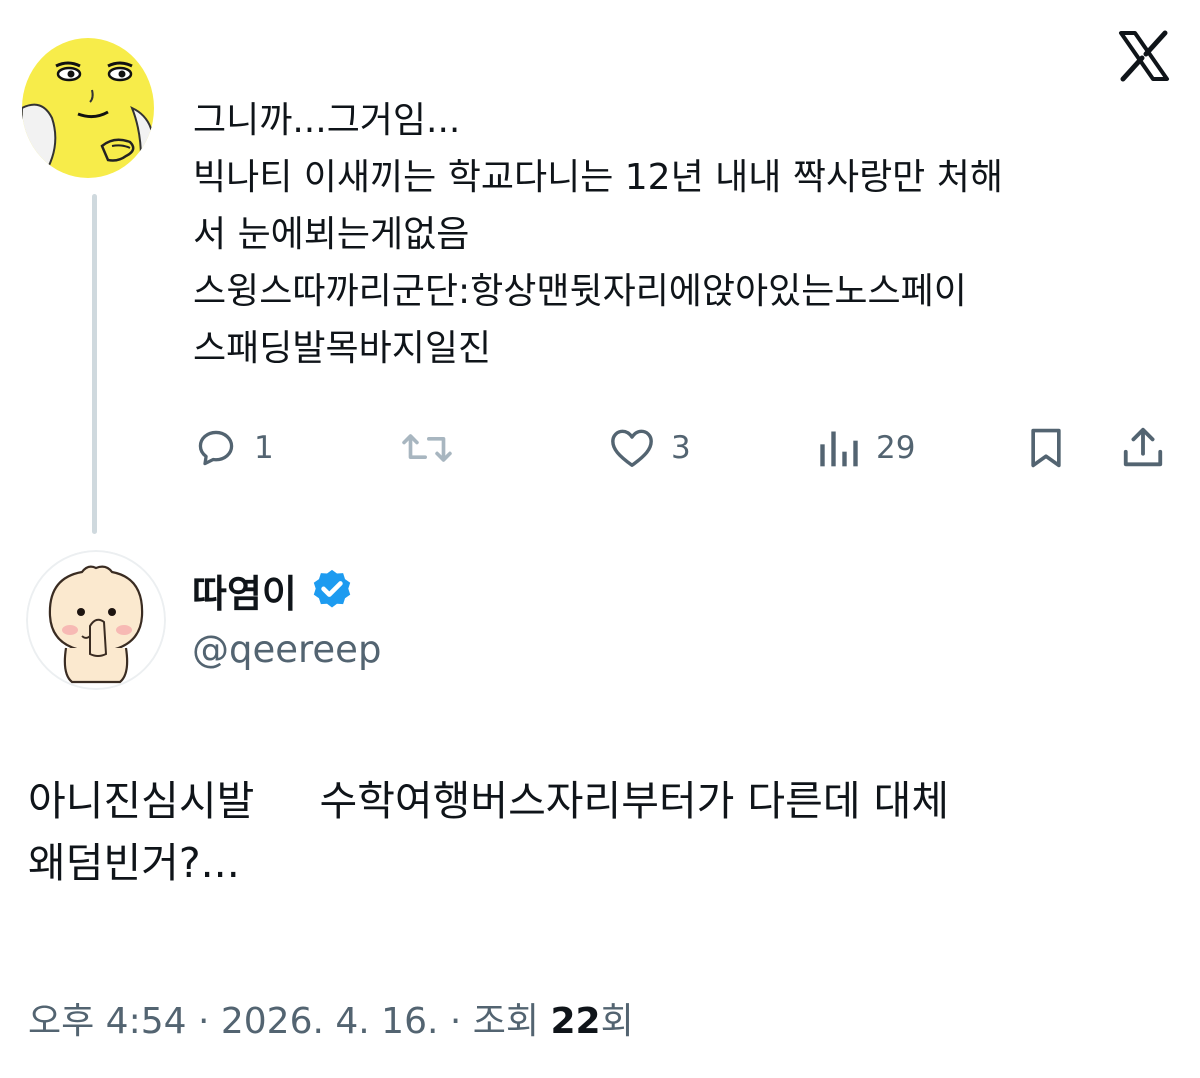 The height and width of the screenshot is (1078, 1200). Describe the element at coordinates (244, 590) in the screenshot. I see `author-name: 따염이` at that location.